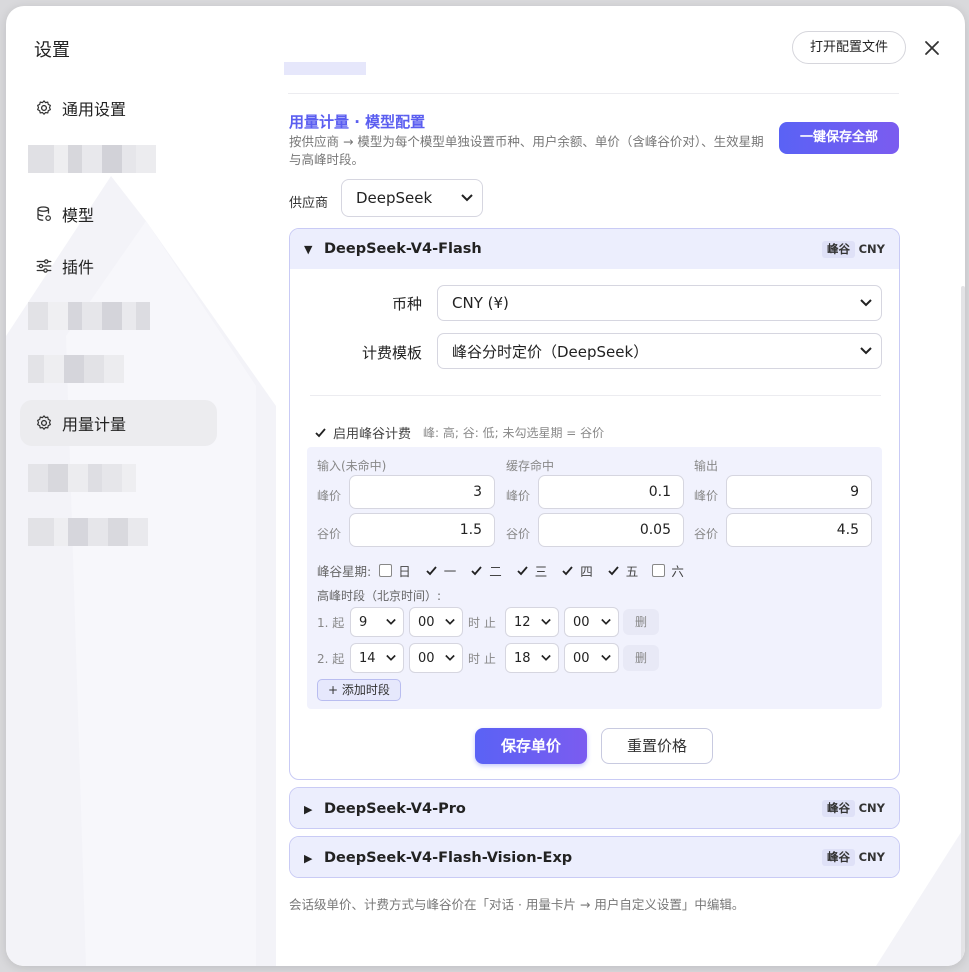  What do you see at coordinates (367, 658) in the screenshot?
I see `select-value: 14` at bounding box center [367, 658].